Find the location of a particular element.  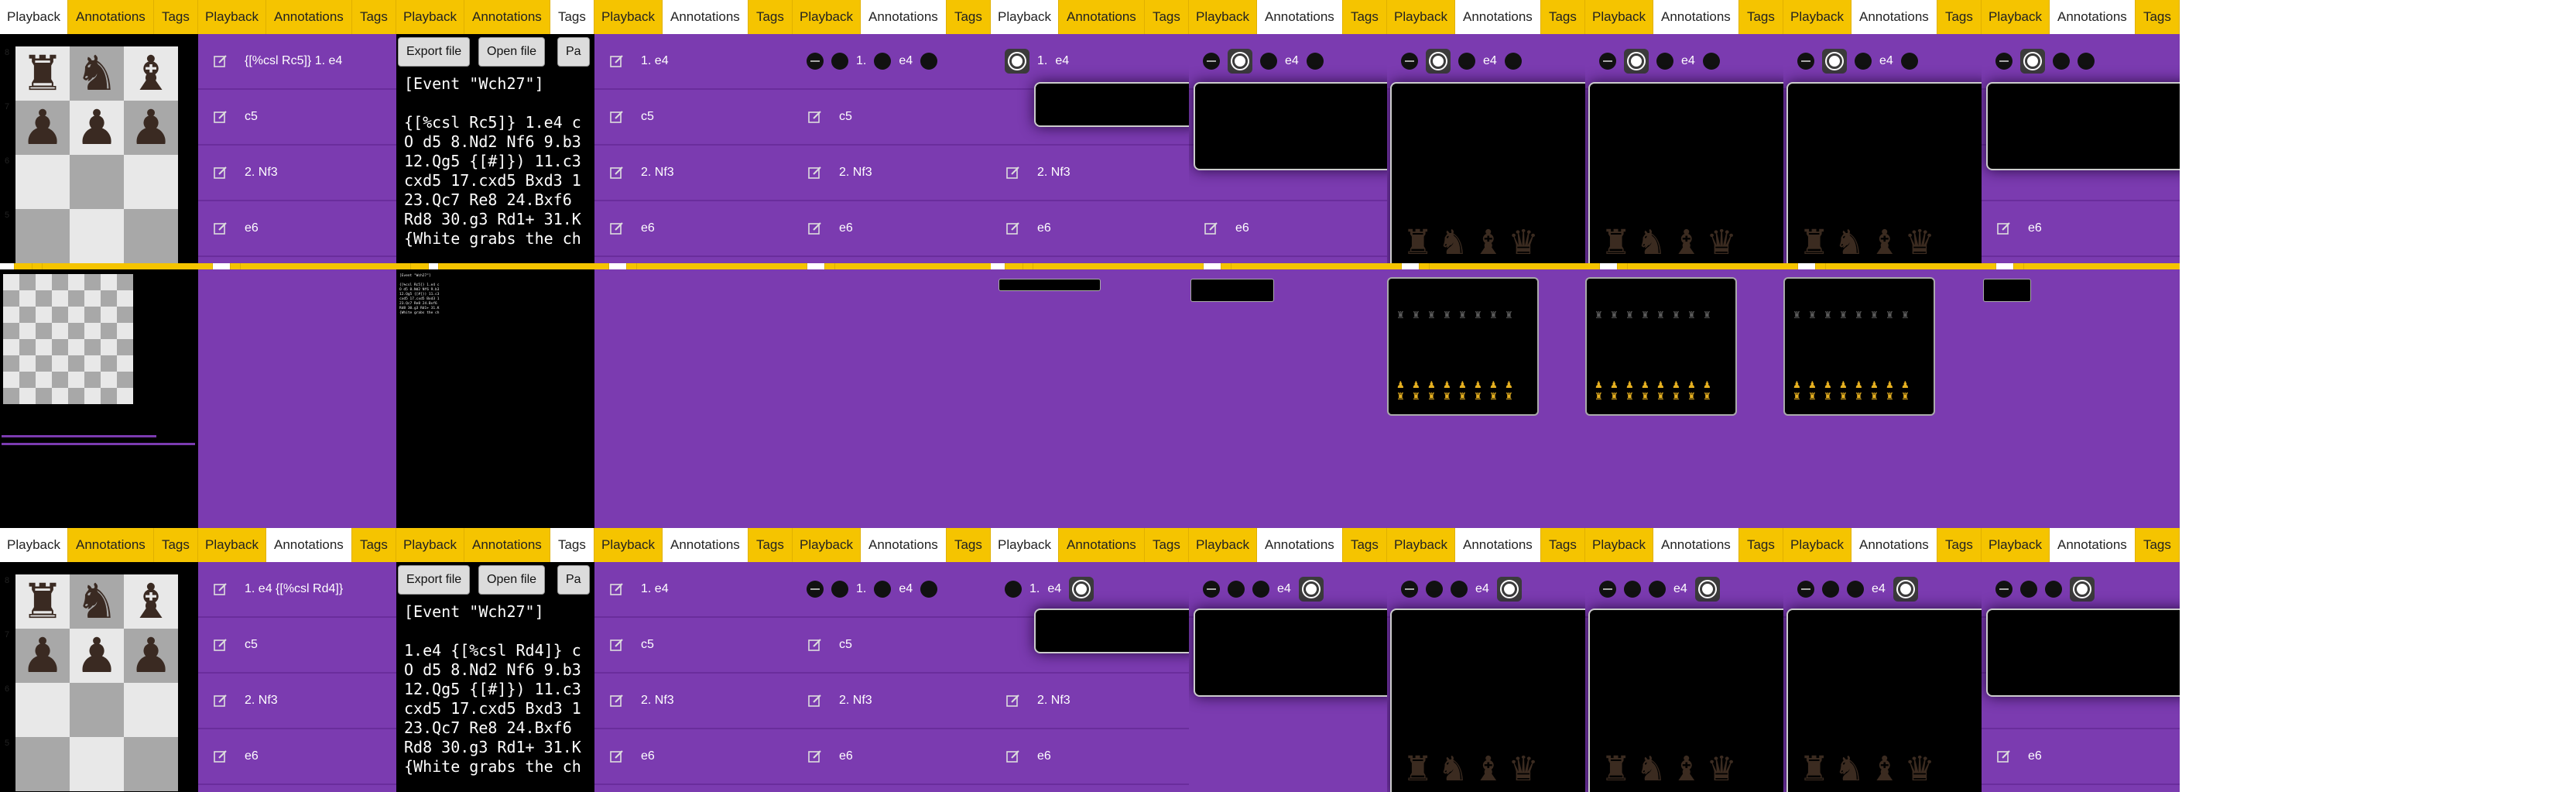

thumb-popup is located at coordinates (1288, 395).